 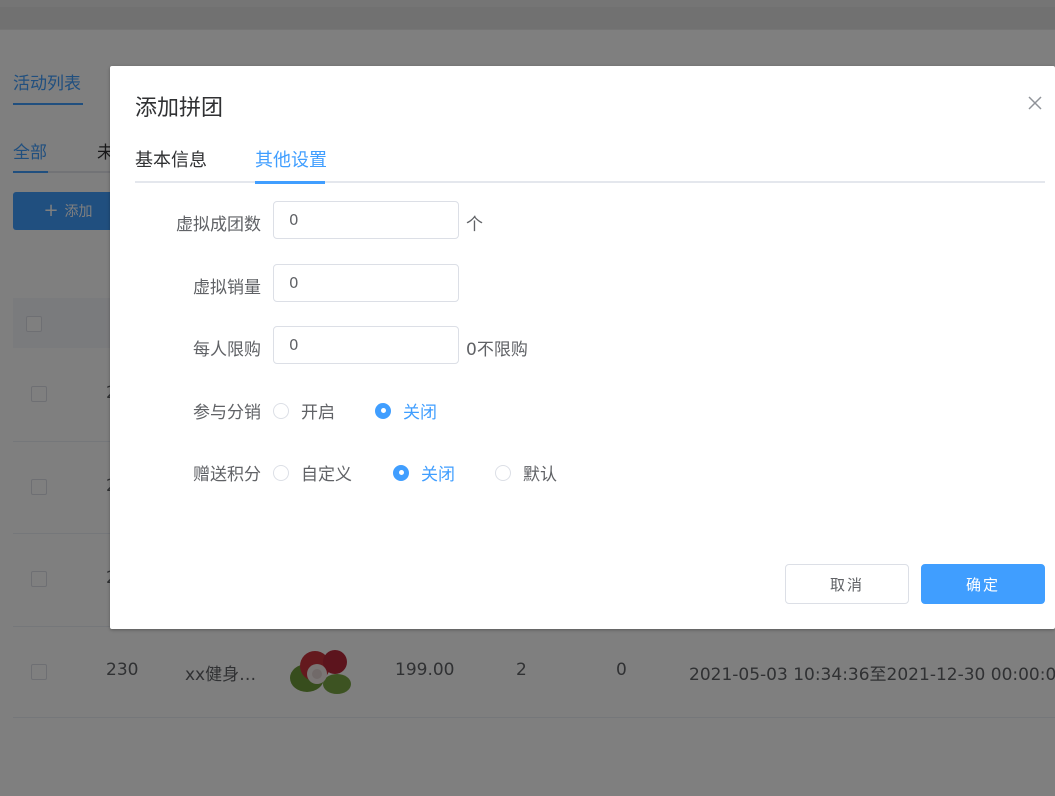 I want to click on points-radio-custom: 自定义, so click(x=312, y=472).